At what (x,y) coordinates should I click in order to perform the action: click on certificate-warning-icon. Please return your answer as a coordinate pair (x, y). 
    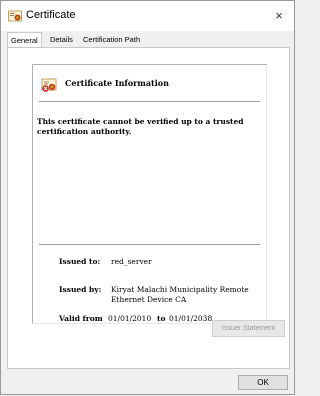
    Looking at the image, I should click on (49, 85).